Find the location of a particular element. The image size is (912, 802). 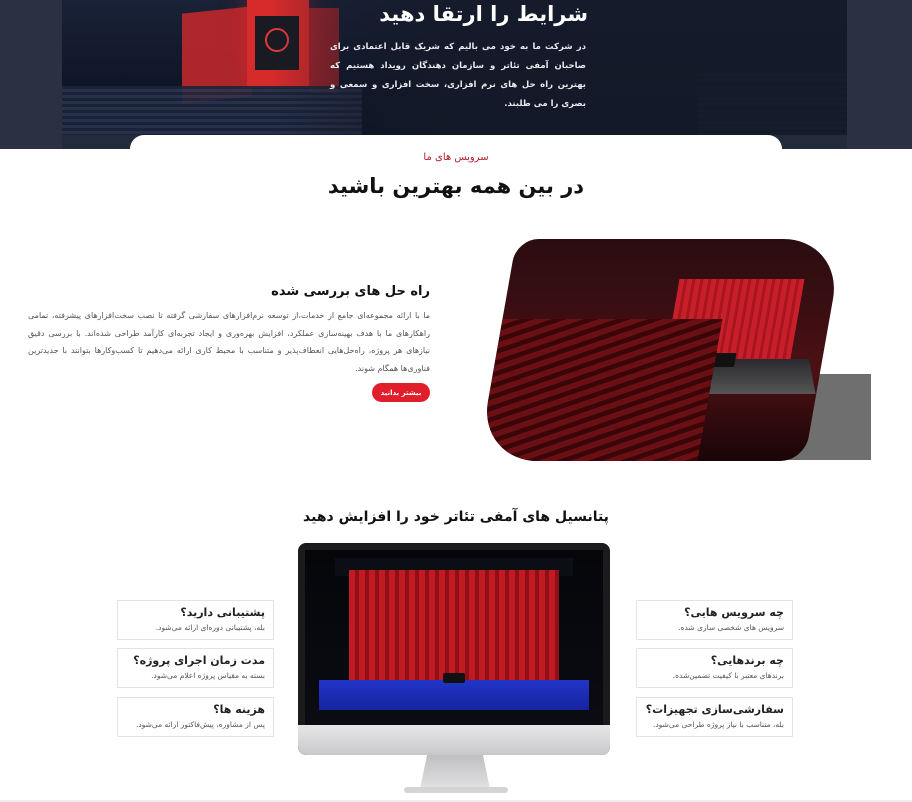

faq-question: پشتیبانی دارید؟ is located at coordinates (222, 612).